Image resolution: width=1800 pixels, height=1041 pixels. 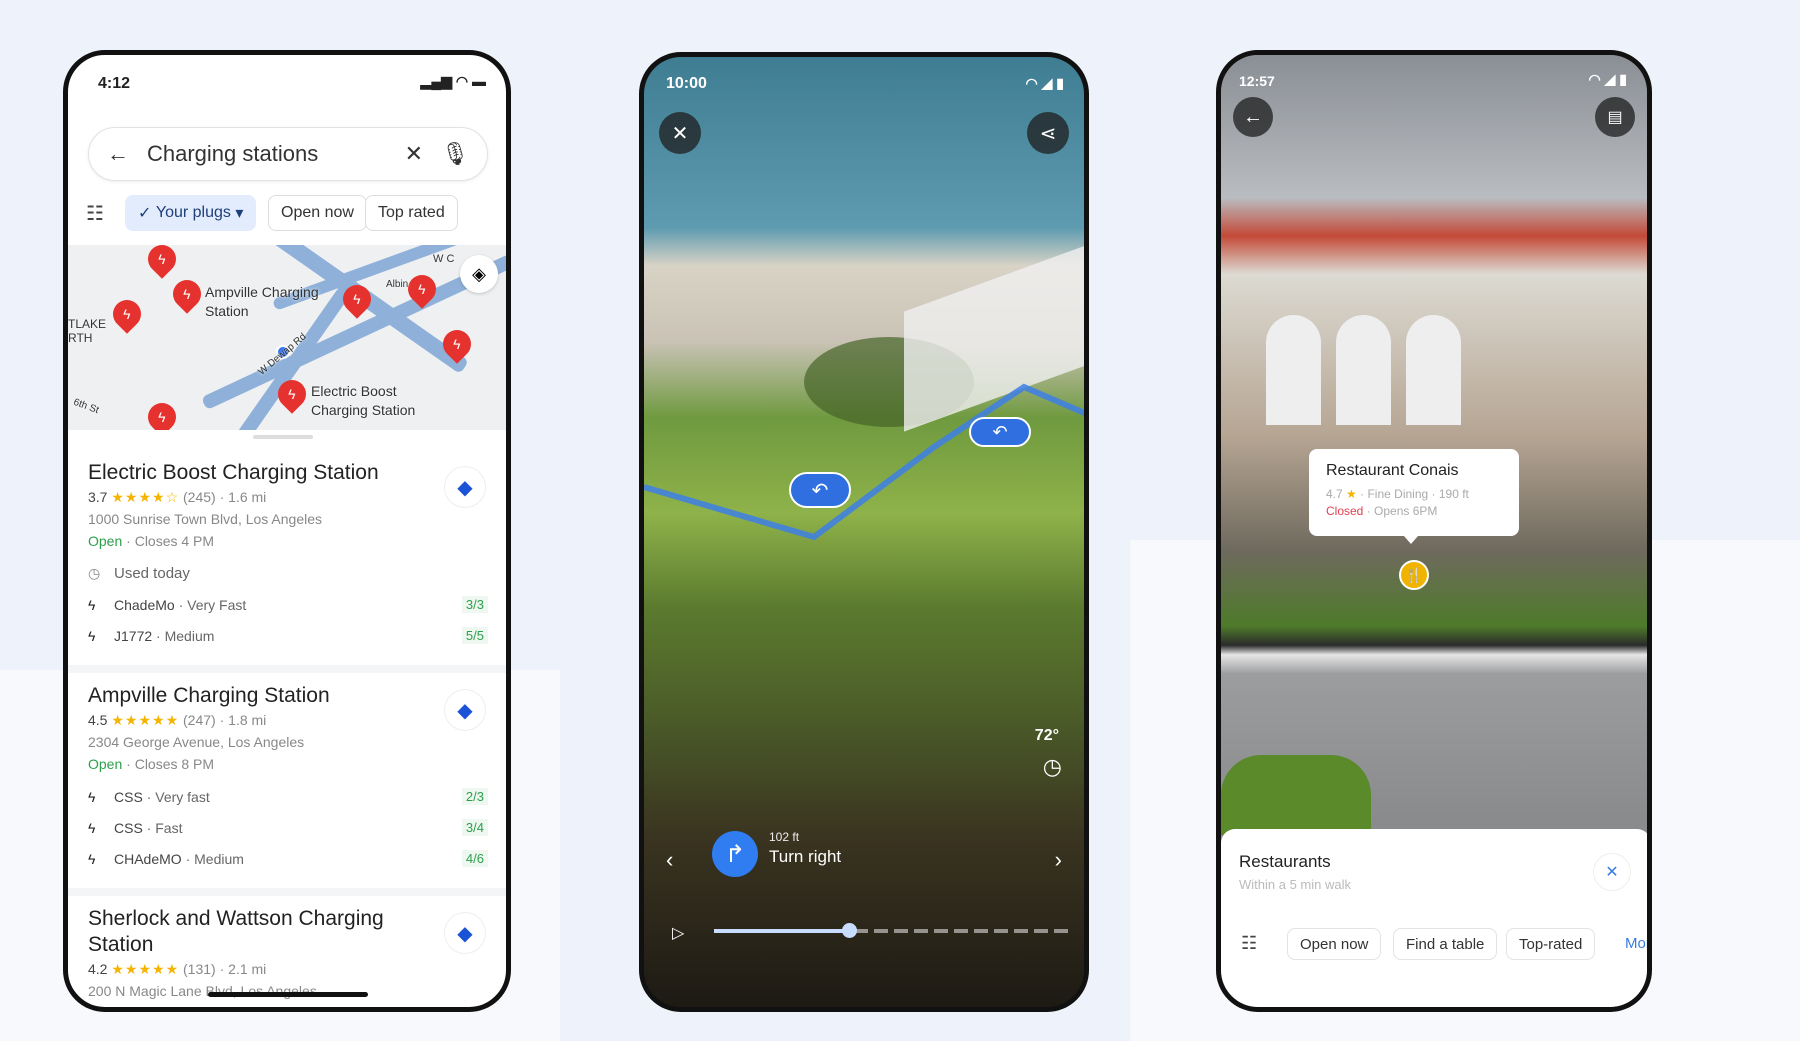 I want to click on step-instruction: Turn right, so click(x=805, y=856).